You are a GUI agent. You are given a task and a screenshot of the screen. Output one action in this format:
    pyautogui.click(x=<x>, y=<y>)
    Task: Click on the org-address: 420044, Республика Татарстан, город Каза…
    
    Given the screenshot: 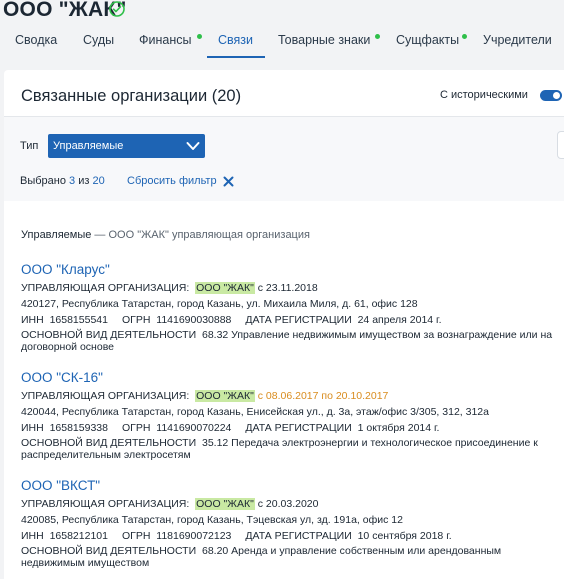 What is the action you would take?
    pyautogui.click(x=255, y=412)
    